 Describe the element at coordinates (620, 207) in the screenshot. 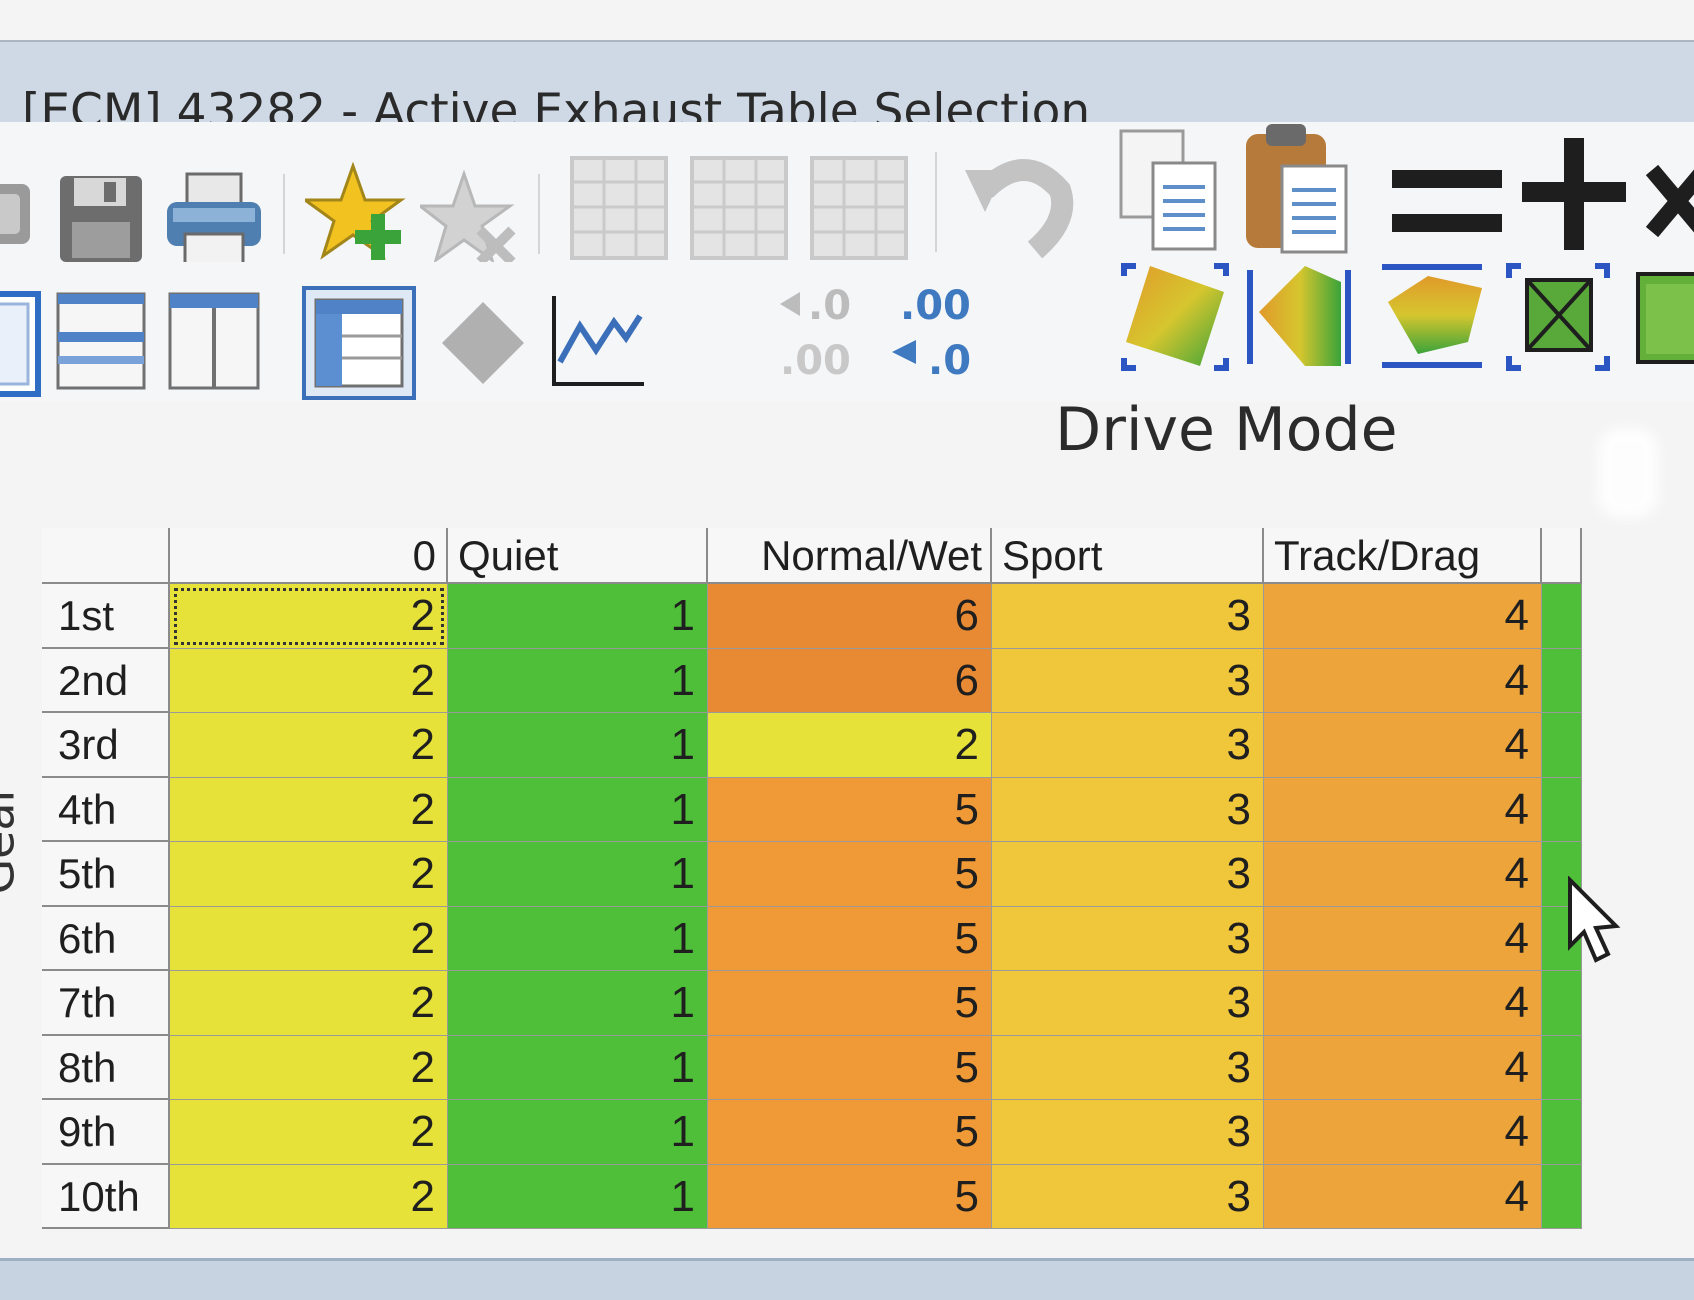

I see `table-view-icon` at that location.